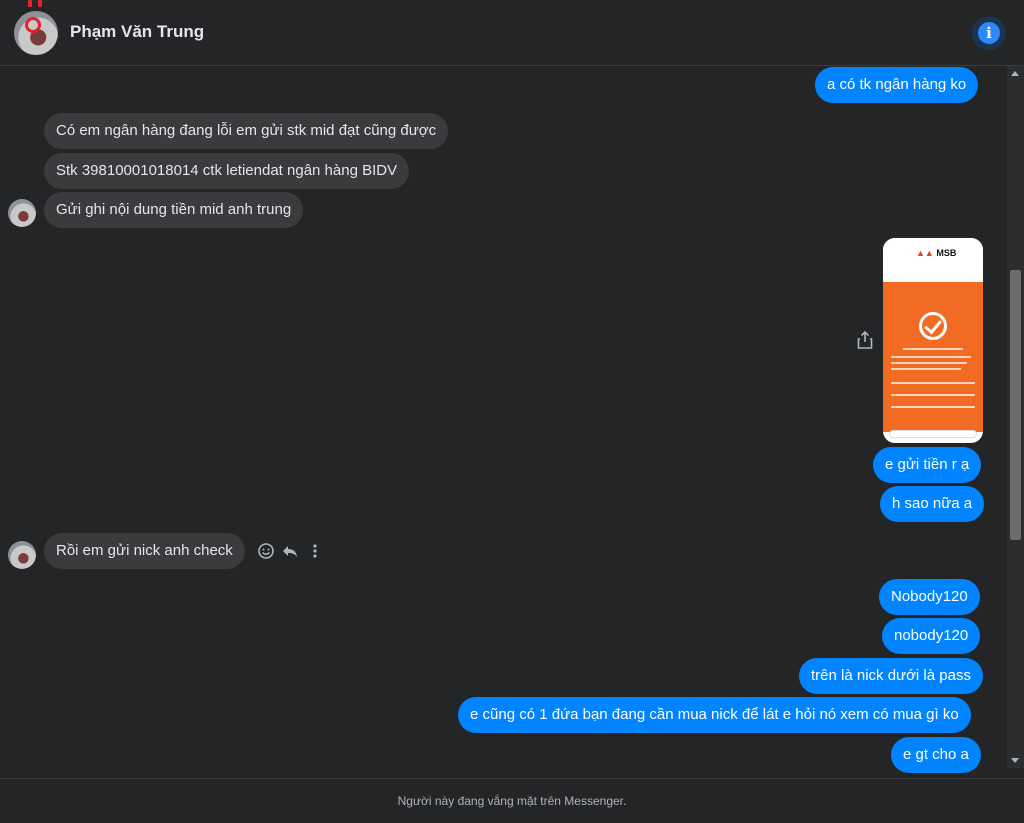  I want to click on info-icon: i, so click(989, 33).